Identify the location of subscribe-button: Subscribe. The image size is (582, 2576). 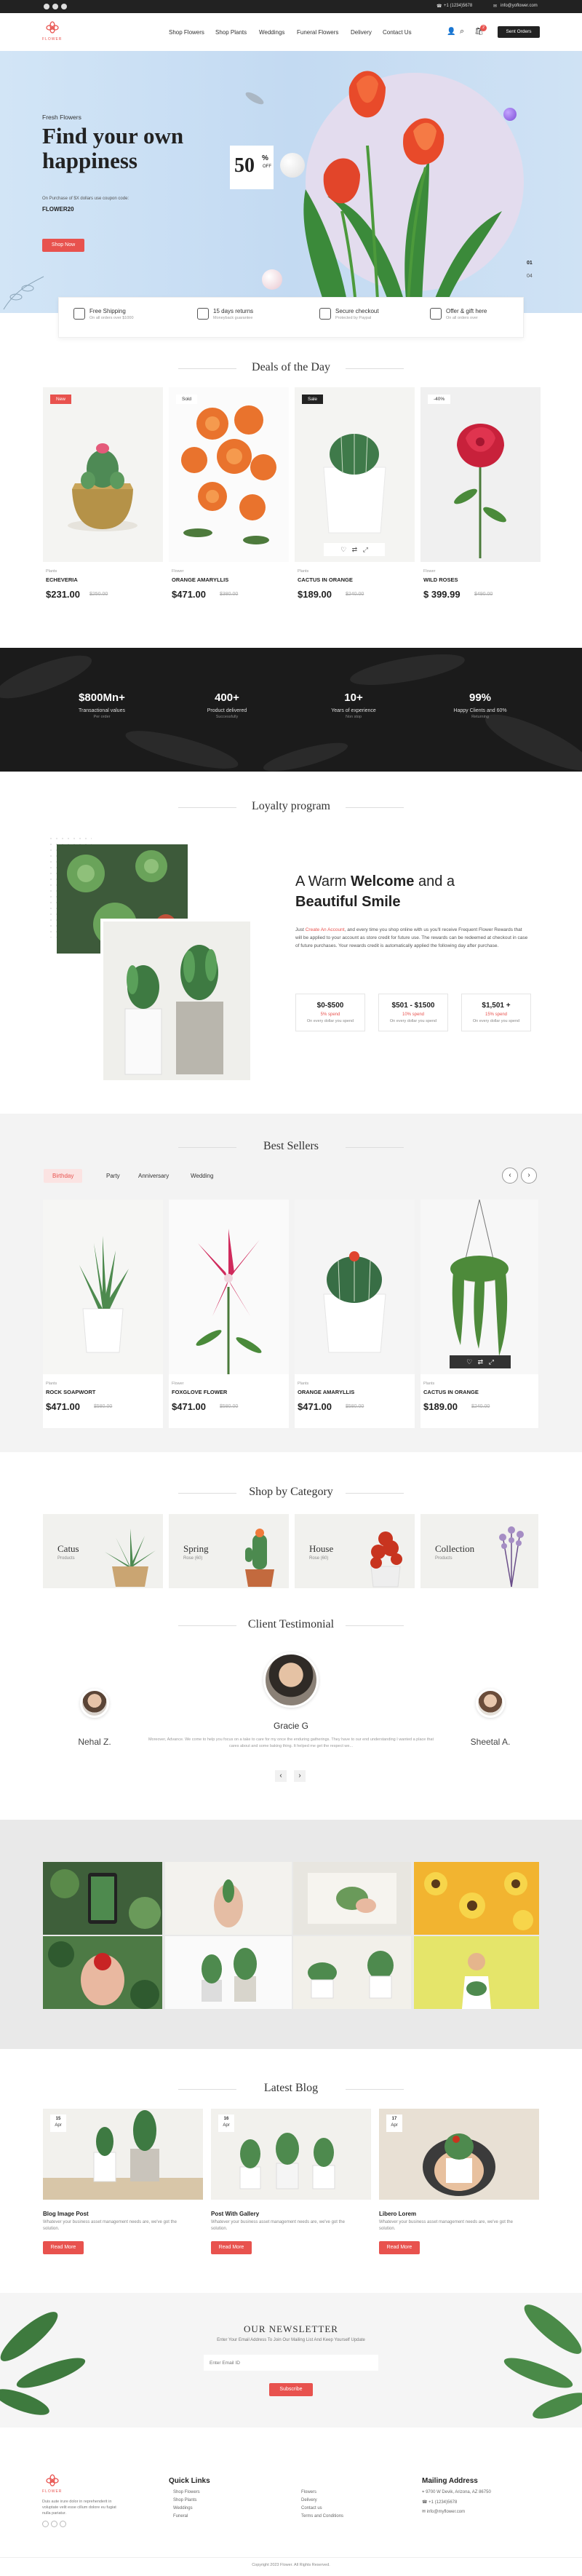
(291, 2389).